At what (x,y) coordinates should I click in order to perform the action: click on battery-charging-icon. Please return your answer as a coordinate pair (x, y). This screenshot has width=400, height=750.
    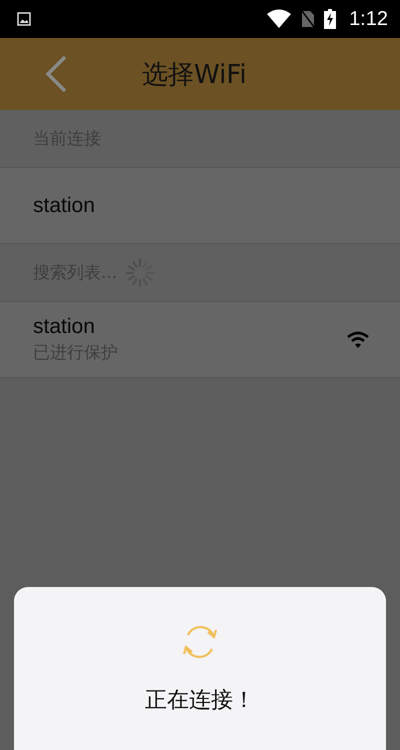
    Looking at the image, I should click on (330, 19).